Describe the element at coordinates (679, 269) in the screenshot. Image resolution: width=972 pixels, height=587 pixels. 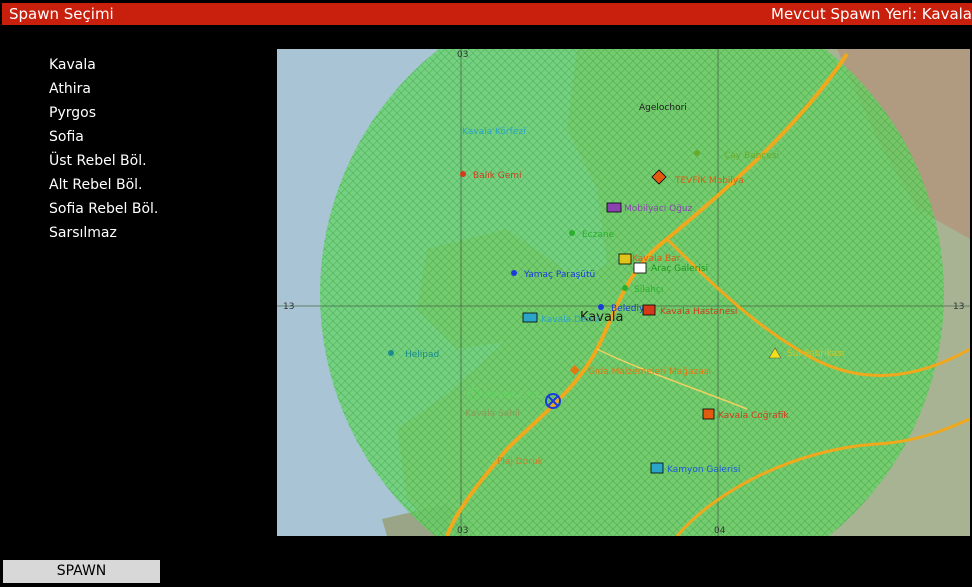
I see `marker-label-araba-galerisi: Araç Galerisi` at that location.